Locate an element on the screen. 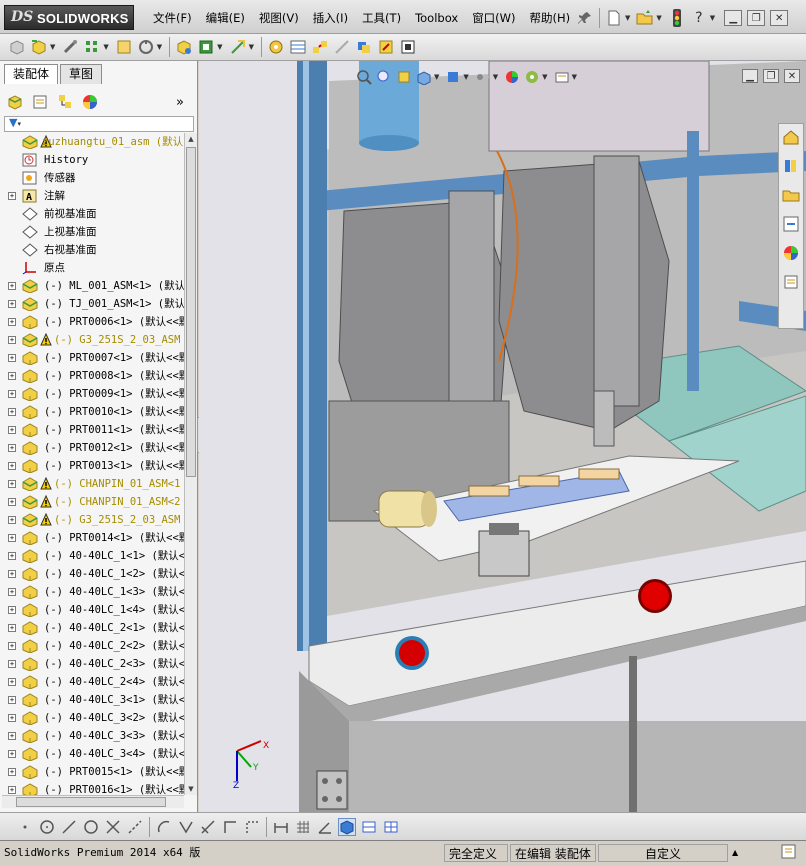  view-orientation-icon is located at coordinates (453, 77).